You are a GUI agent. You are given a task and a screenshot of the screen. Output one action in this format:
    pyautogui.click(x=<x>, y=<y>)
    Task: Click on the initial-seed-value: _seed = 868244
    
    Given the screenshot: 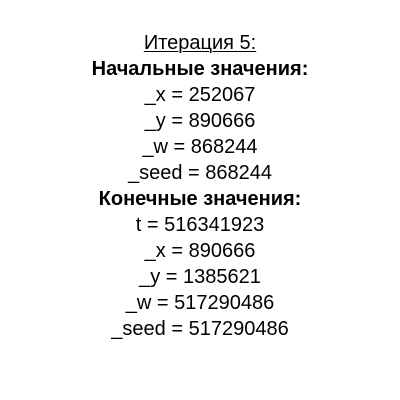 What is the action you would take?
    pyautogui.click(x=200, y=173)
    